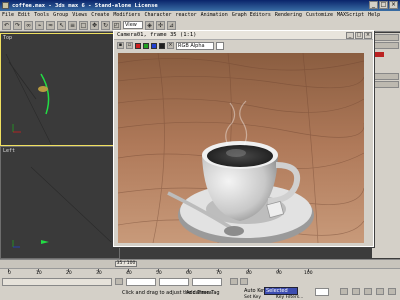  I want to click on field-of-view-icon, so click(380, 291).